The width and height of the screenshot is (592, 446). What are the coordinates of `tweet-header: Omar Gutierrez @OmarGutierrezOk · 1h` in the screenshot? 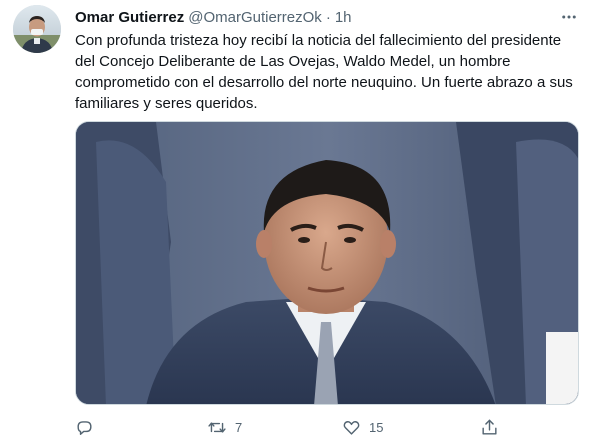 It's located at (213, 17).